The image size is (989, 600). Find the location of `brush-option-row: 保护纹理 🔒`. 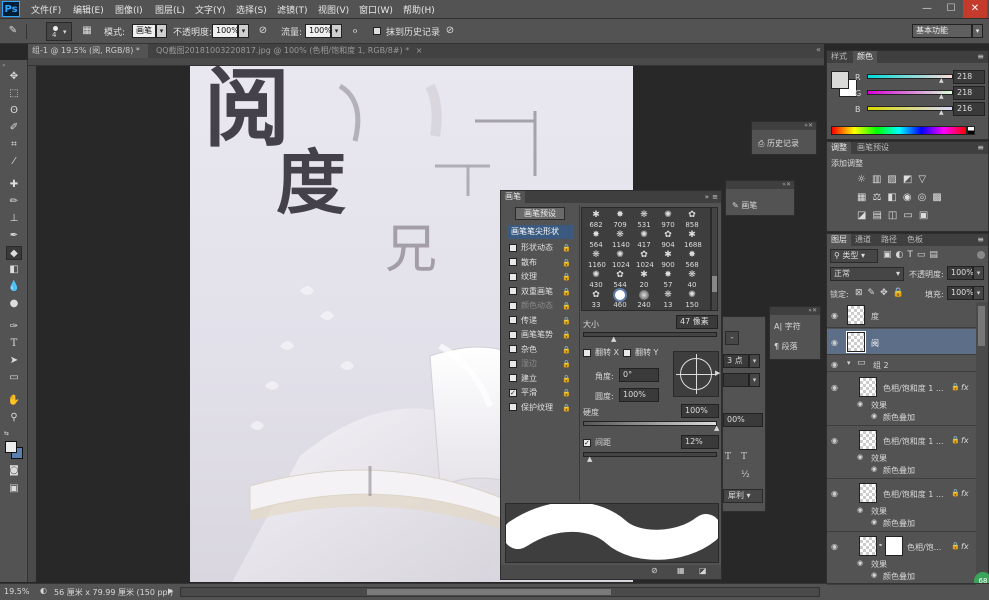

brush-option-row: 保护纹理 🔒 is located at coordinates (542, 408).